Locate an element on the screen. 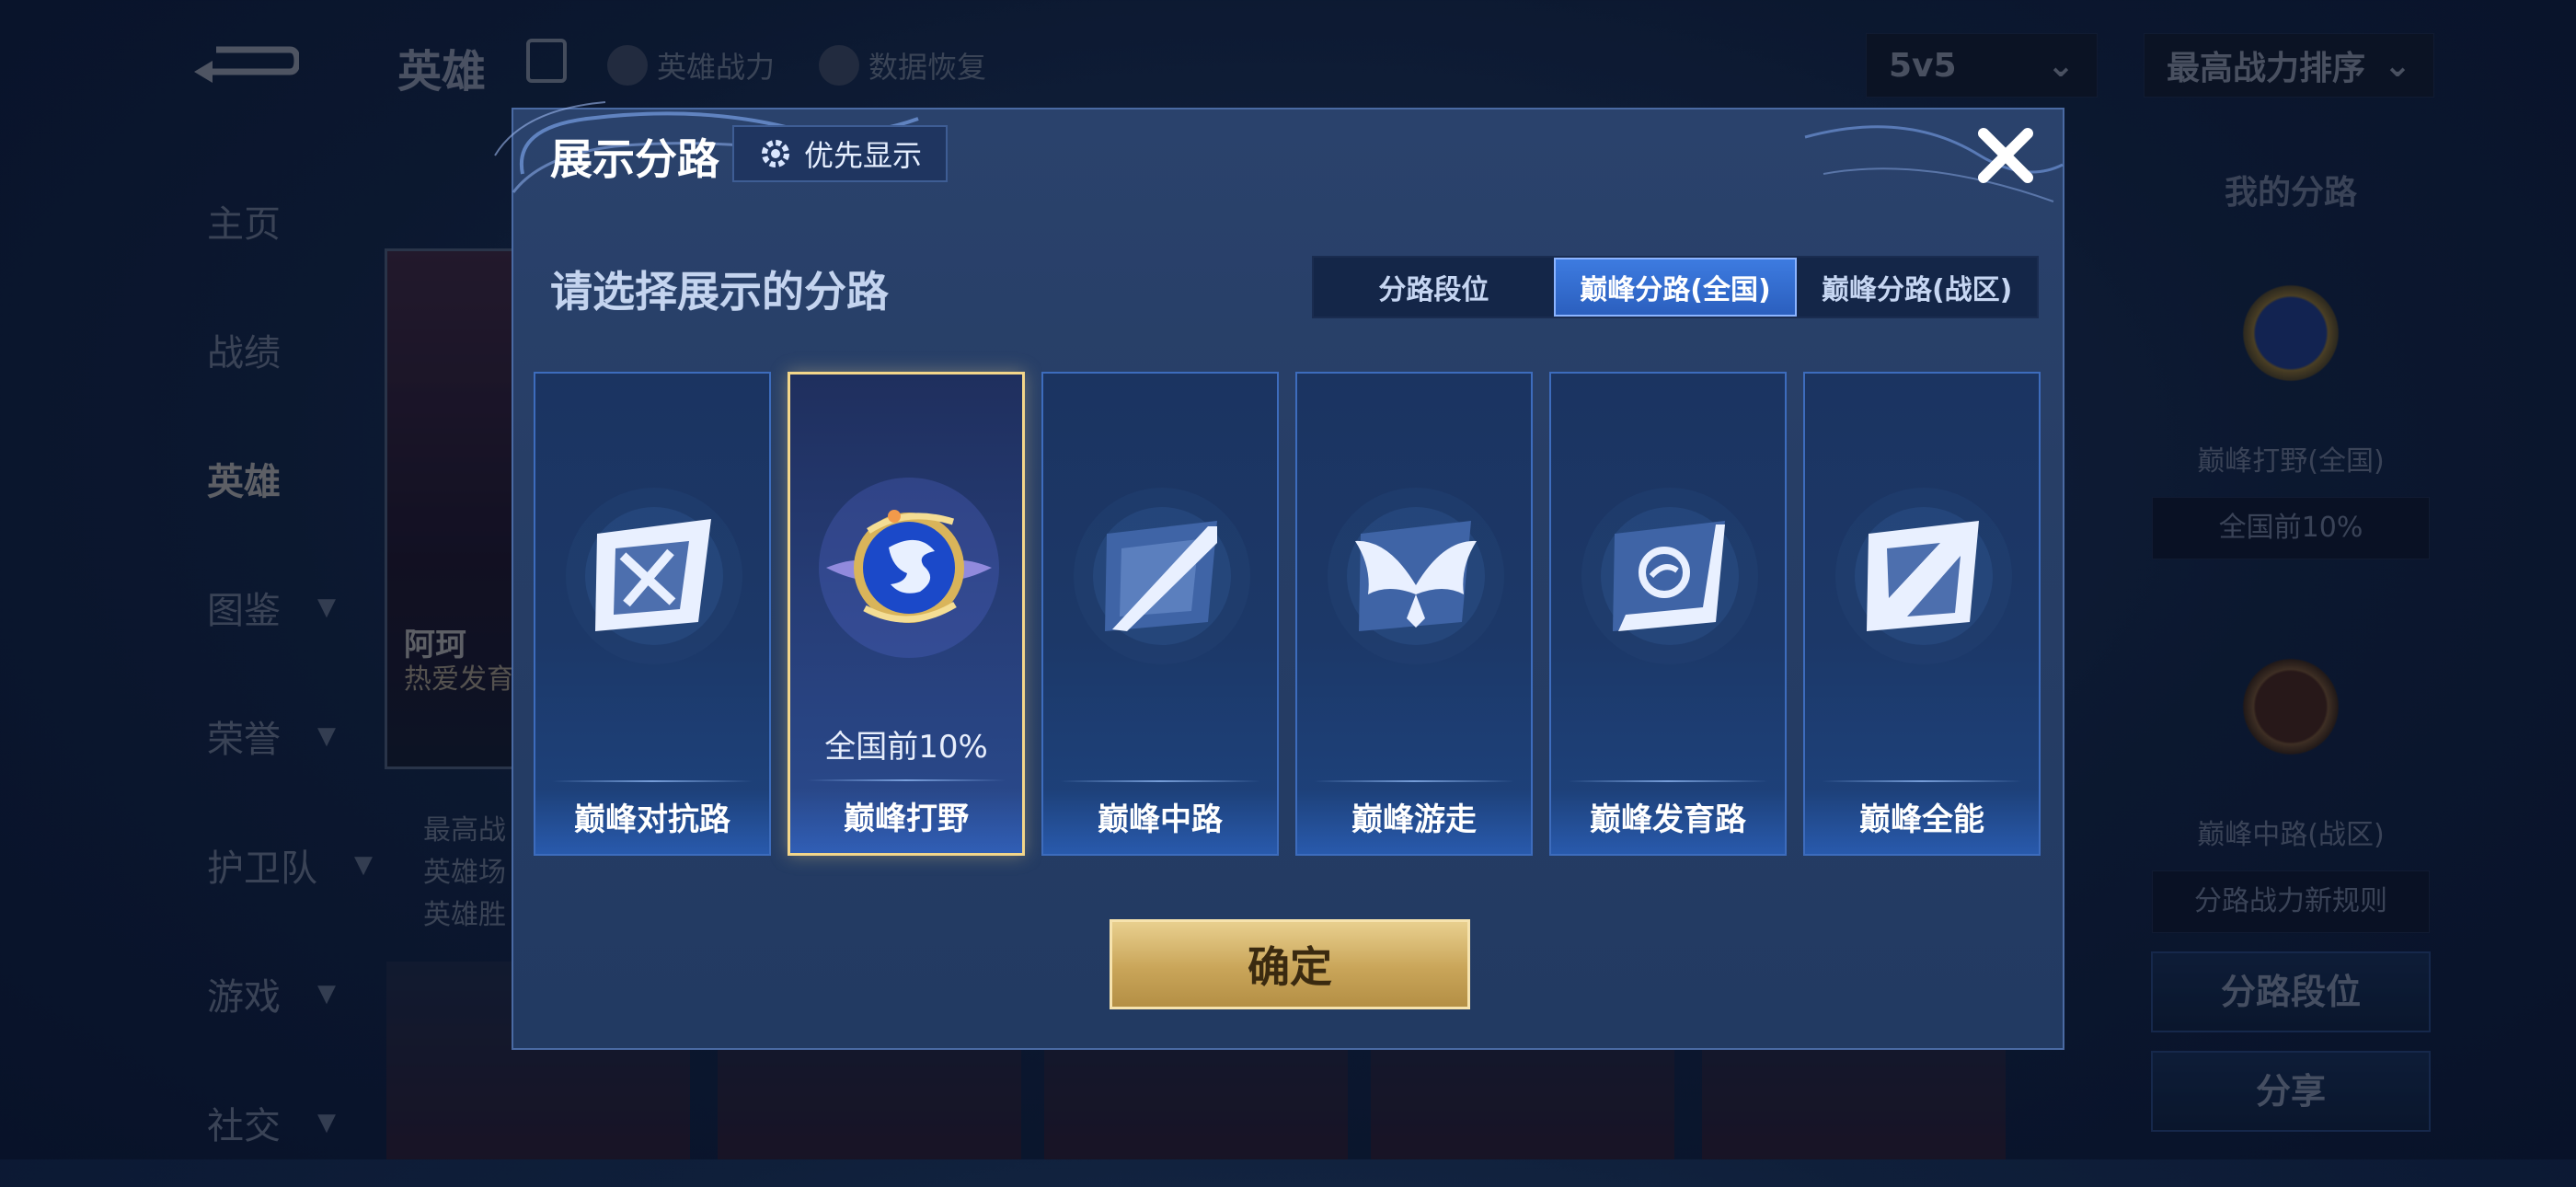 The width and height of the screenshot is (2576, 1187). jungle-dragon-badge-icon is located at coordinates (909, 568).